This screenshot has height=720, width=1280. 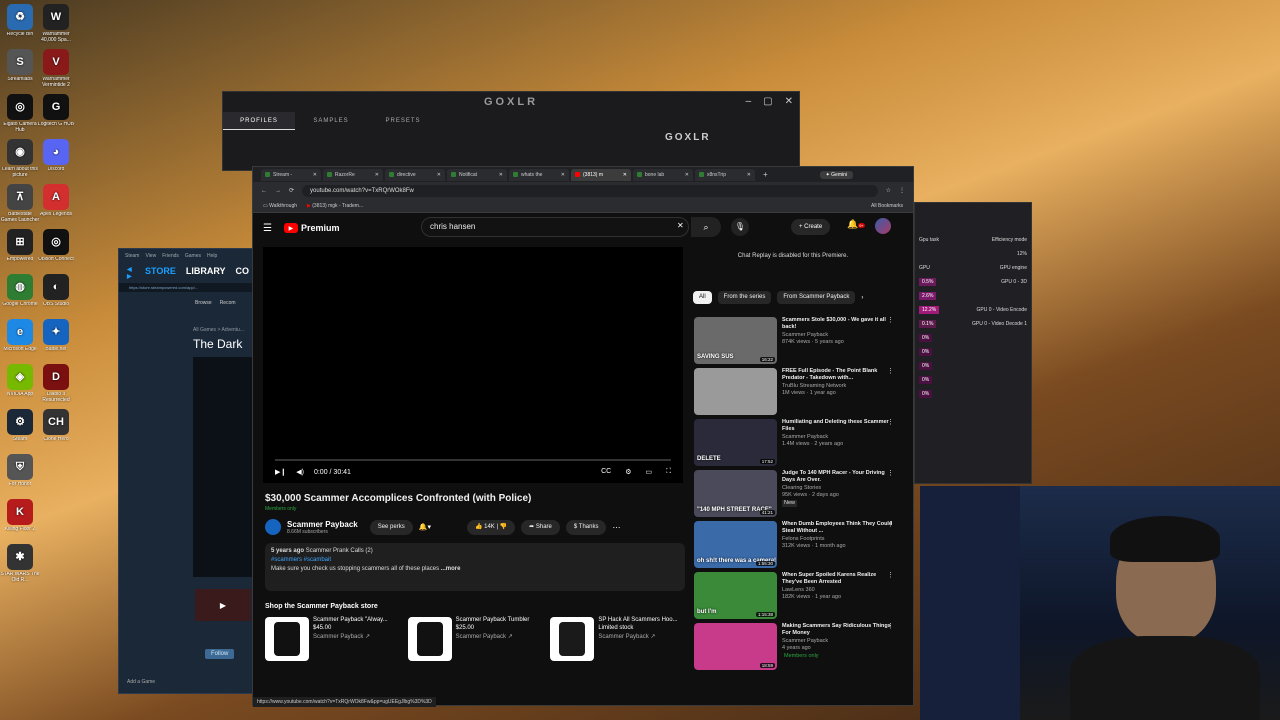 I want to click on steam-menu-games: Games, so click(x=193, y=256).